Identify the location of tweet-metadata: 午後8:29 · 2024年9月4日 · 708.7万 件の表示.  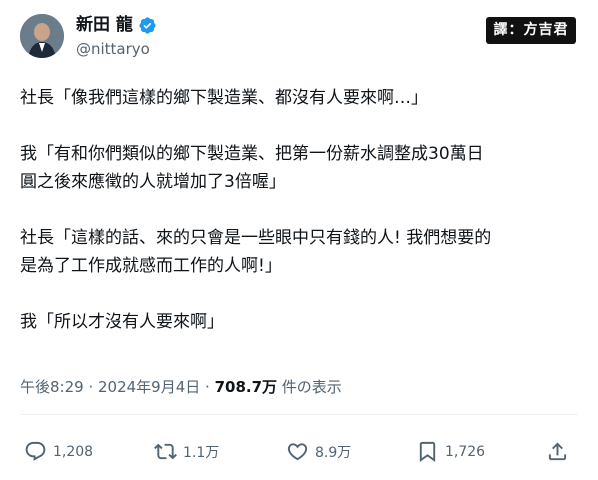
(181, 387).